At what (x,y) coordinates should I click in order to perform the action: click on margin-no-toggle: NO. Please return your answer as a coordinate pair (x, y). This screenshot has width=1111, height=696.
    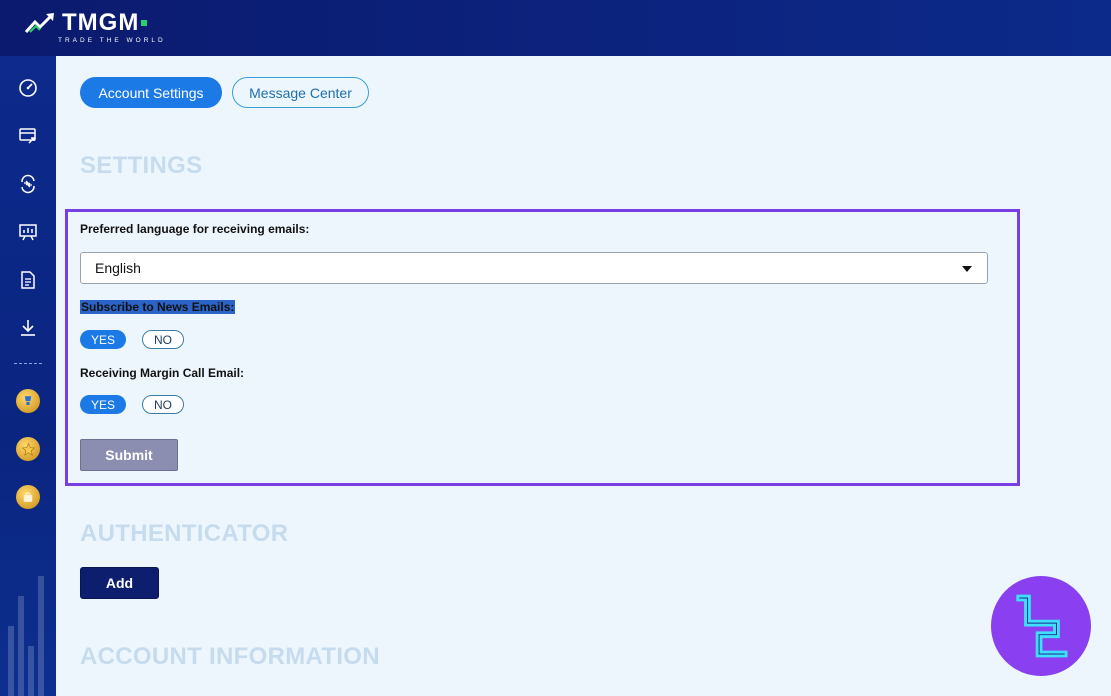
    Looking at the image, I should click on (163, 404).